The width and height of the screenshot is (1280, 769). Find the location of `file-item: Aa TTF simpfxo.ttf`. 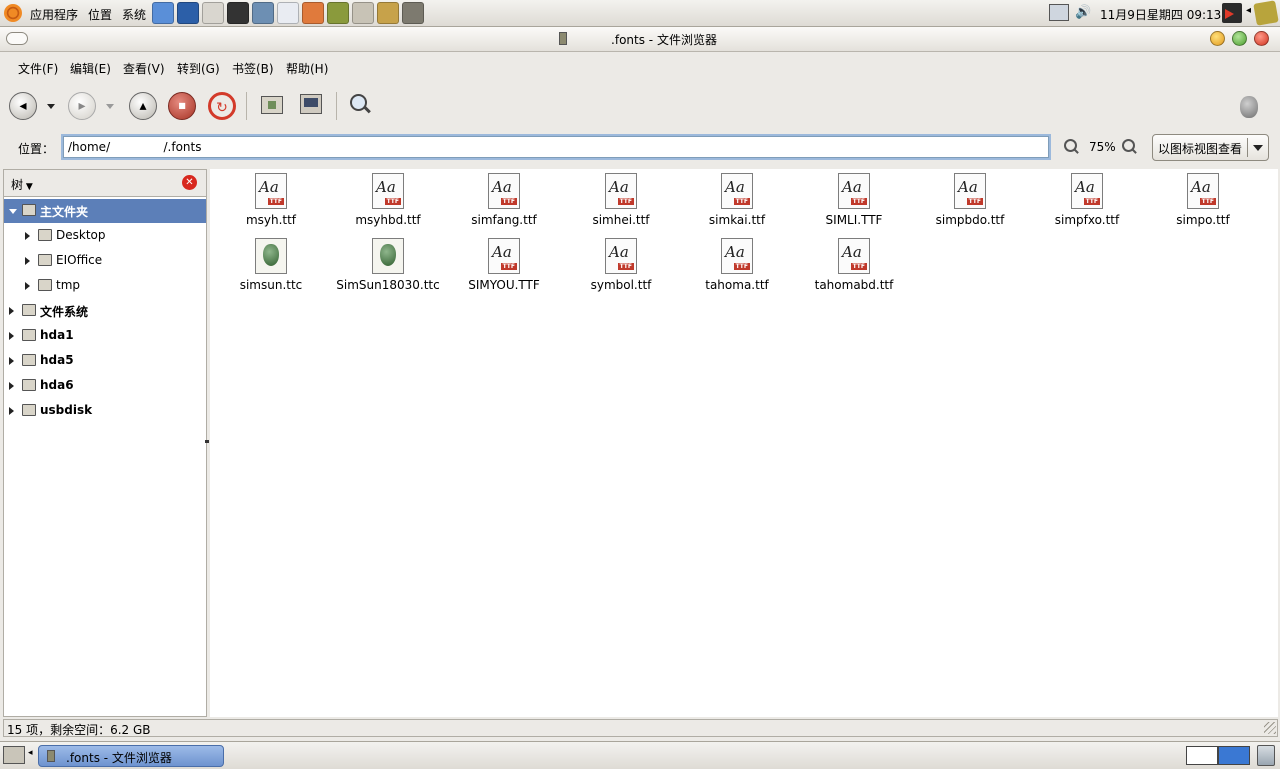

file-item: Aa TTF simpfxo.ttf is located at coordinates (1087, 201).